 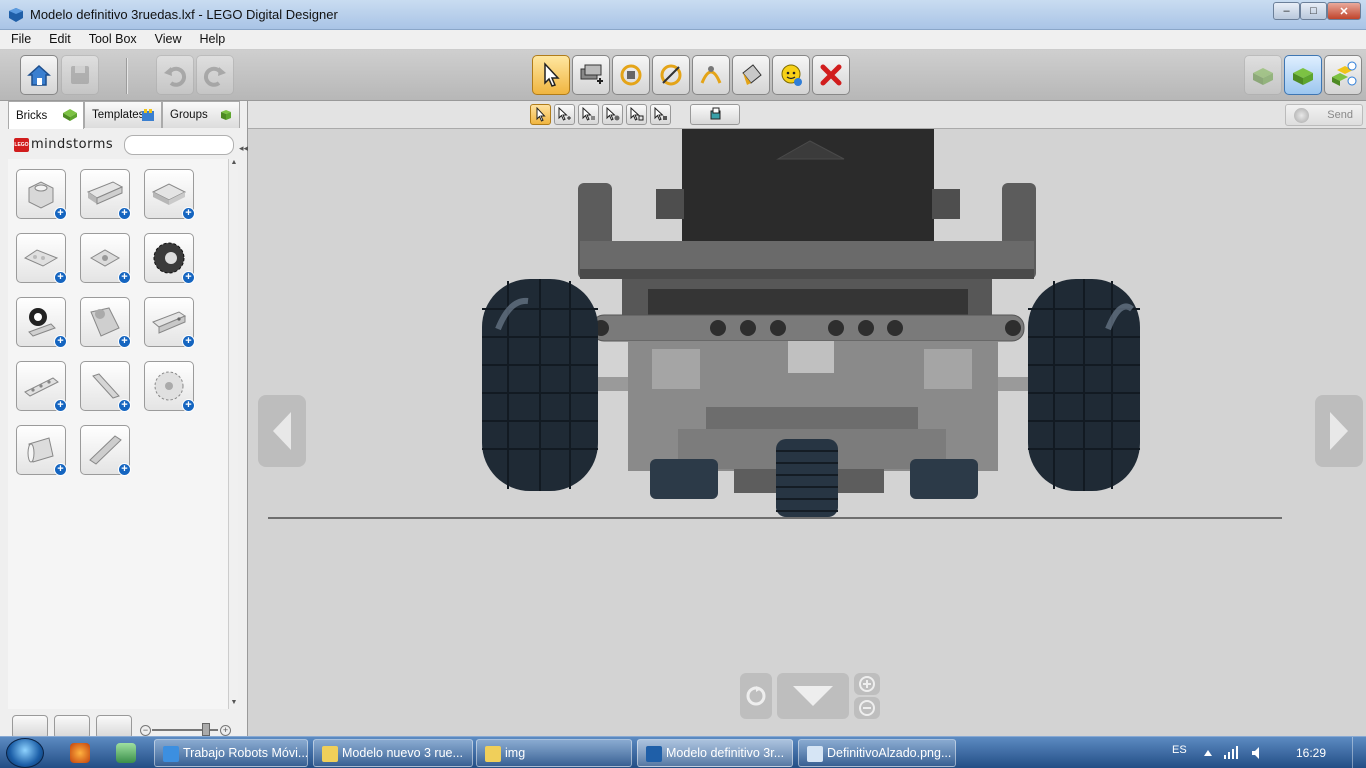 What do you see at coordinates (145, 730) in the screenshot?
I see `zoom-out-icon: −` at bounding box center [145, 730].